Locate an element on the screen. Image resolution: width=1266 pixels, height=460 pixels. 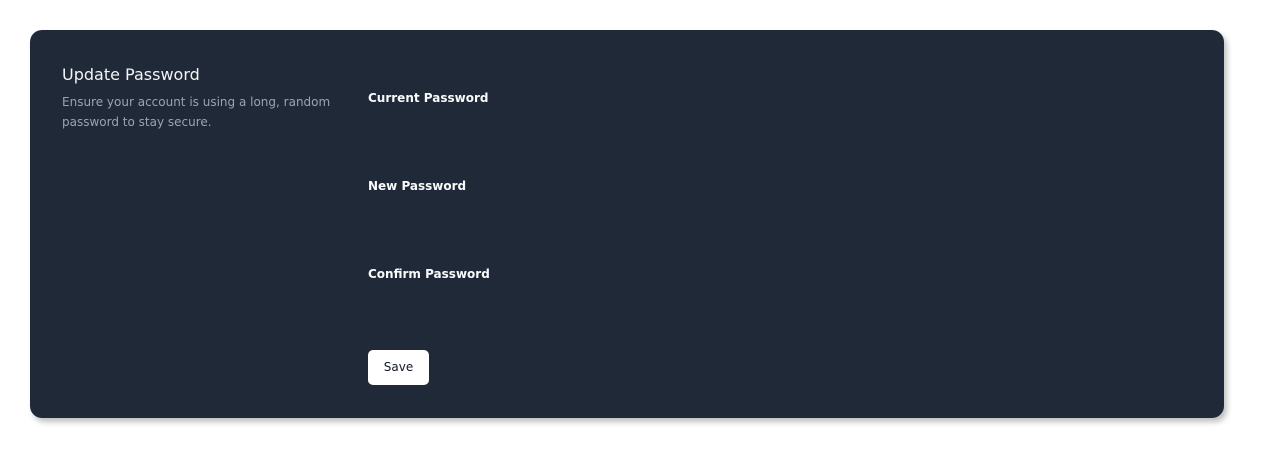
new-password-input is located at coordinates (778, 220).